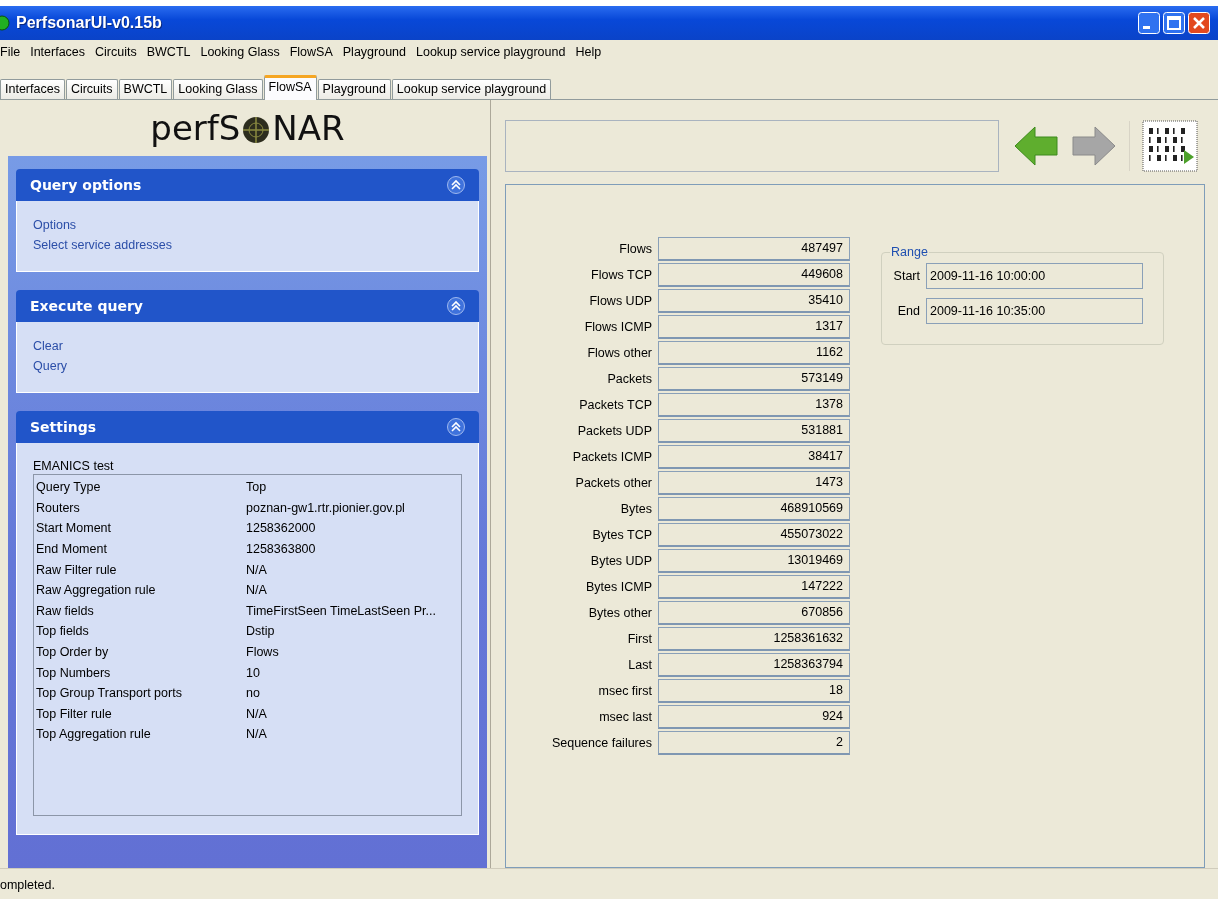 The height and width of the screenshot is (899, 1218). Describe the element at coordinates (315, 52) in the screenshot. I see `menu-item: FlowSA` at that location.